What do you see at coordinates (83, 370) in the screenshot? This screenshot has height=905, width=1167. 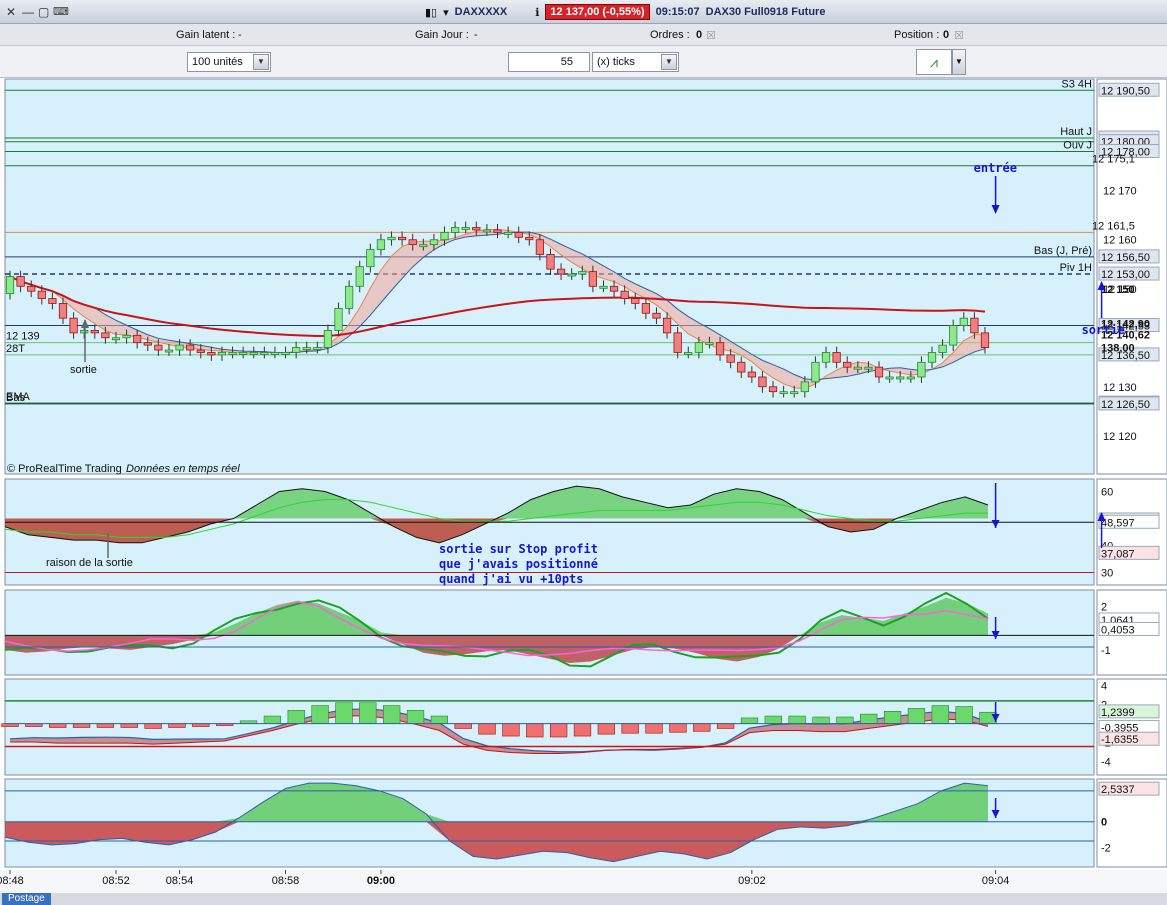 I see `annotation-sortie-left: sortie` at bounding box center [83, 370].